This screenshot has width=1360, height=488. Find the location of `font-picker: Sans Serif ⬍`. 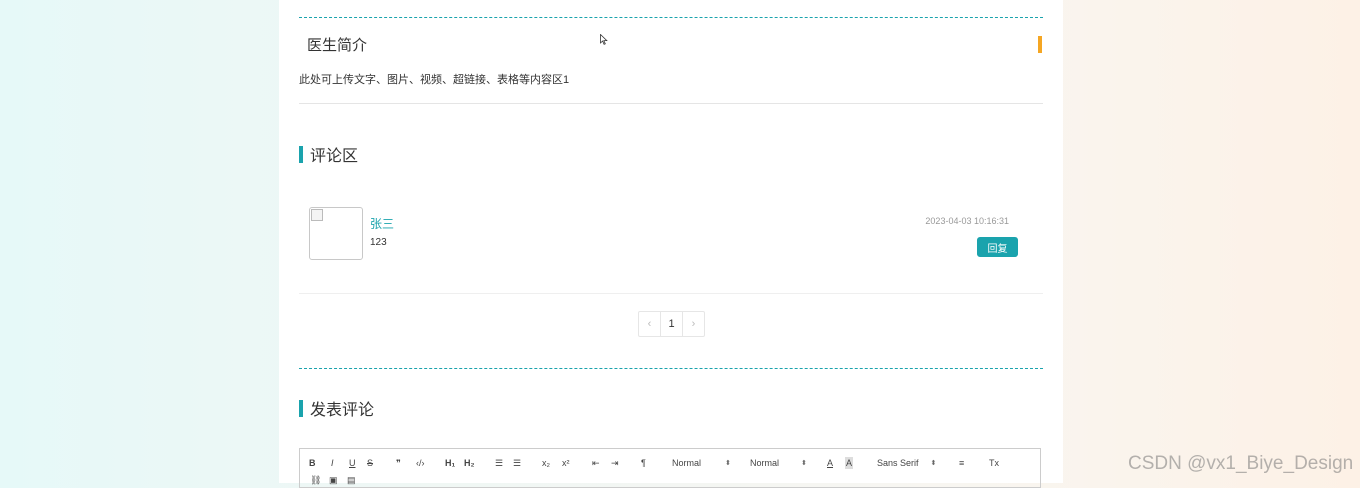

font-picker: Sans Serif ⬍ is located at coordinates (906, 463).